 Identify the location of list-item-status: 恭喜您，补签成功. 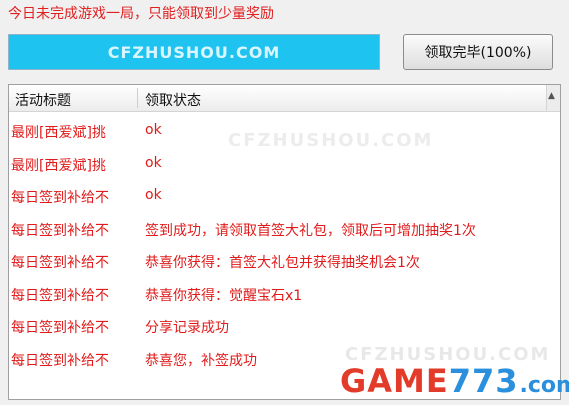
(201, 360).